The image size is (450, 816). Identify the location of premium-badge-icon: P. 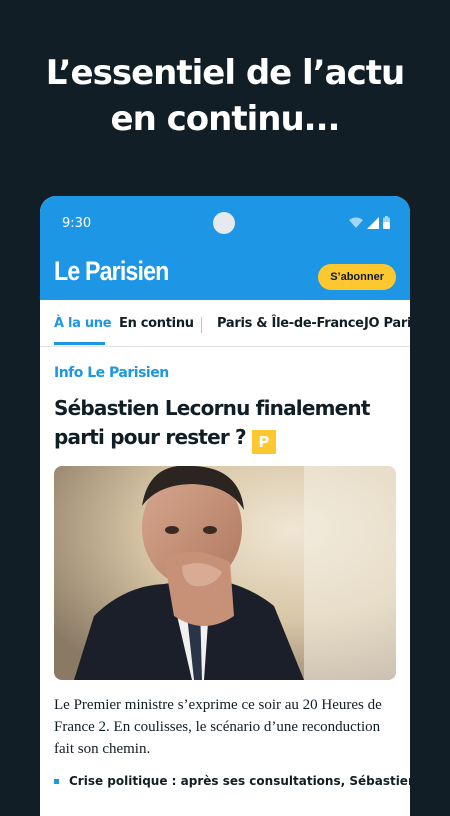
(263, 442).